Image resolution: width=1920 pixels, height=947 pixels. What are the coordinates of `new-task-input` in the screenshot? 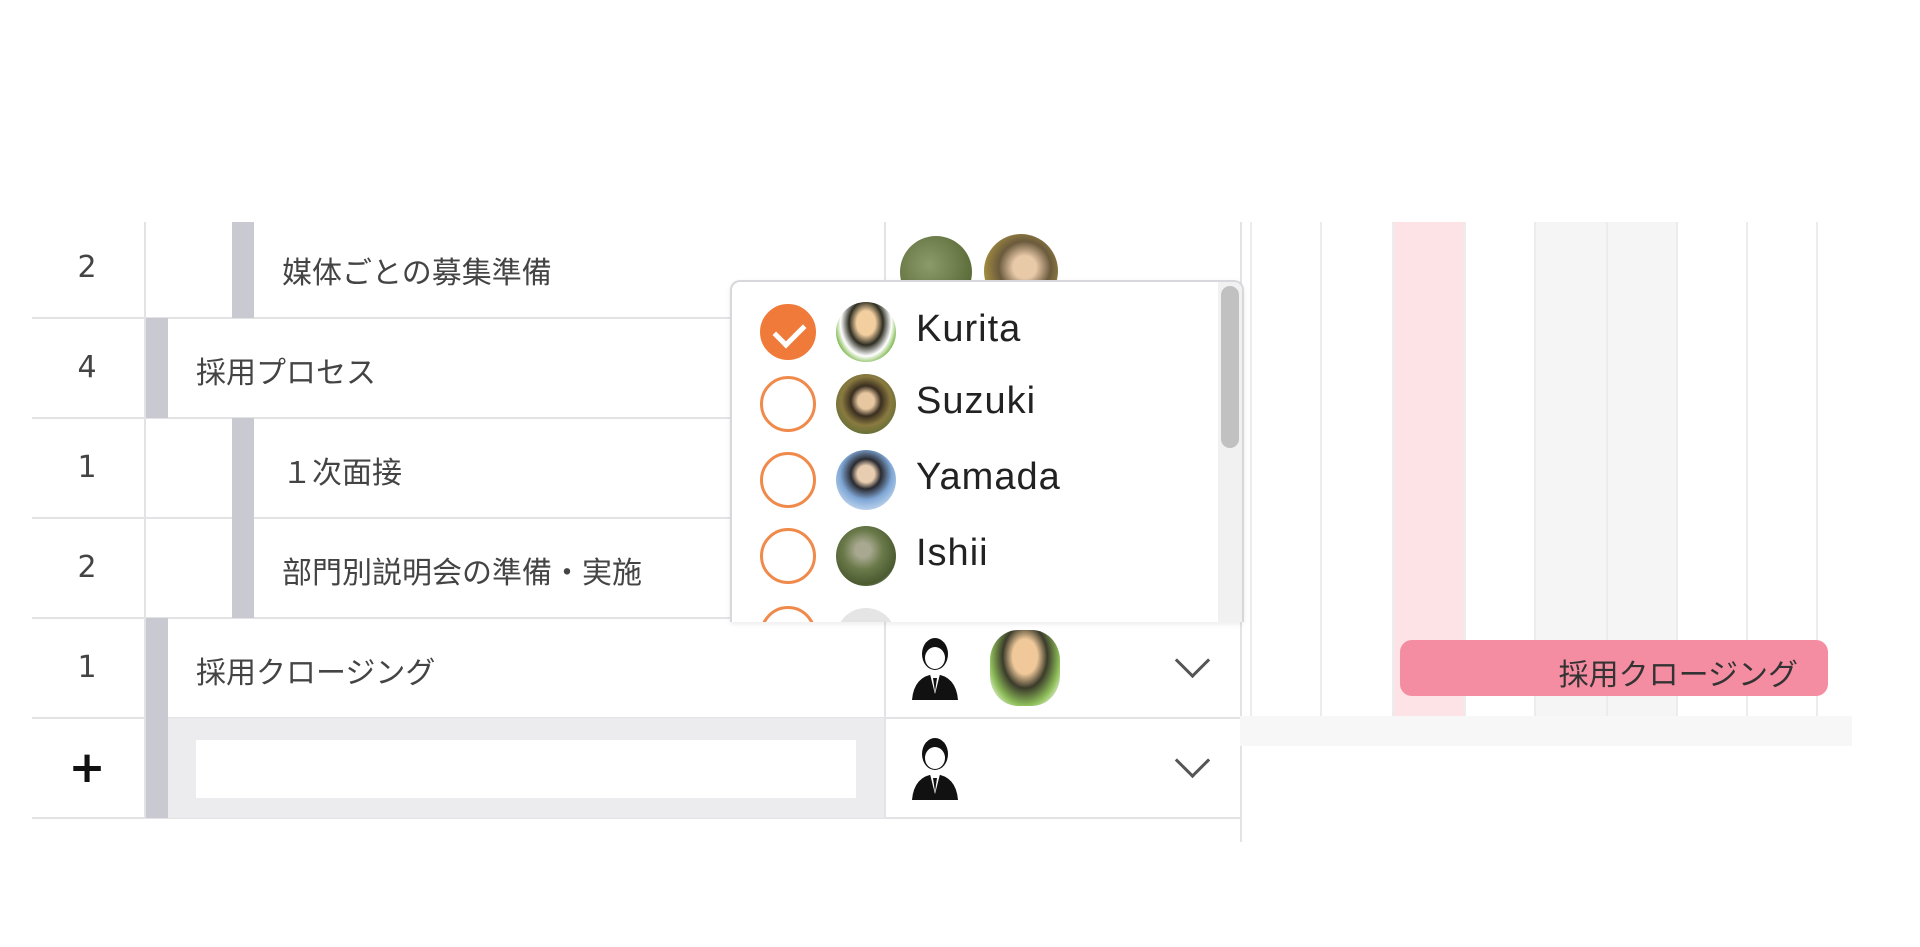 It's located at (526, 769).